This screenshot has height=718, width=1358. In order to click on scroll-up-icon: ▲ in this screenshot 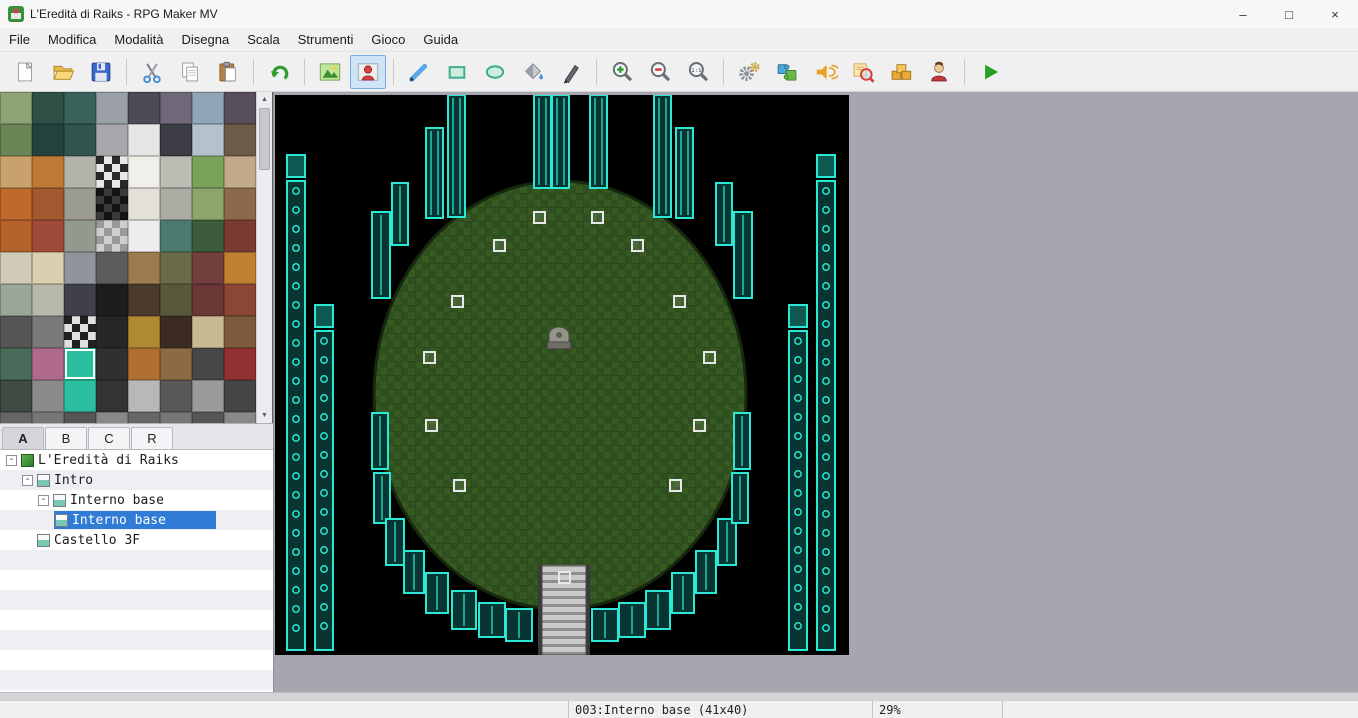, I will do `click(264, 99)`.